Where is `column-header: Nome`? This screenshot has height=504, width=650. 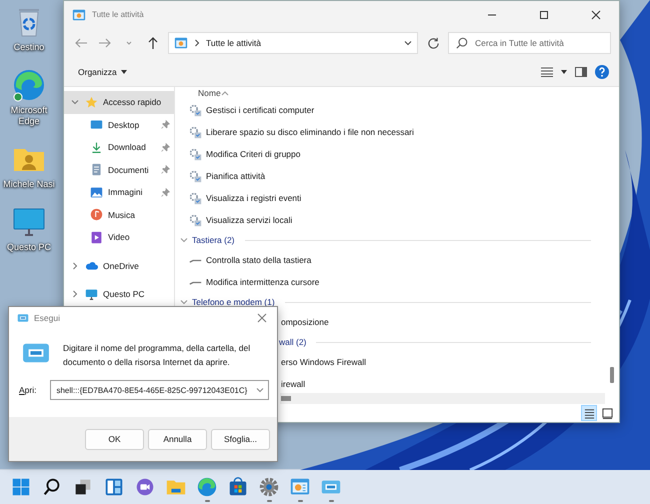 column-header: Nome is located at coordinates (209, 93).